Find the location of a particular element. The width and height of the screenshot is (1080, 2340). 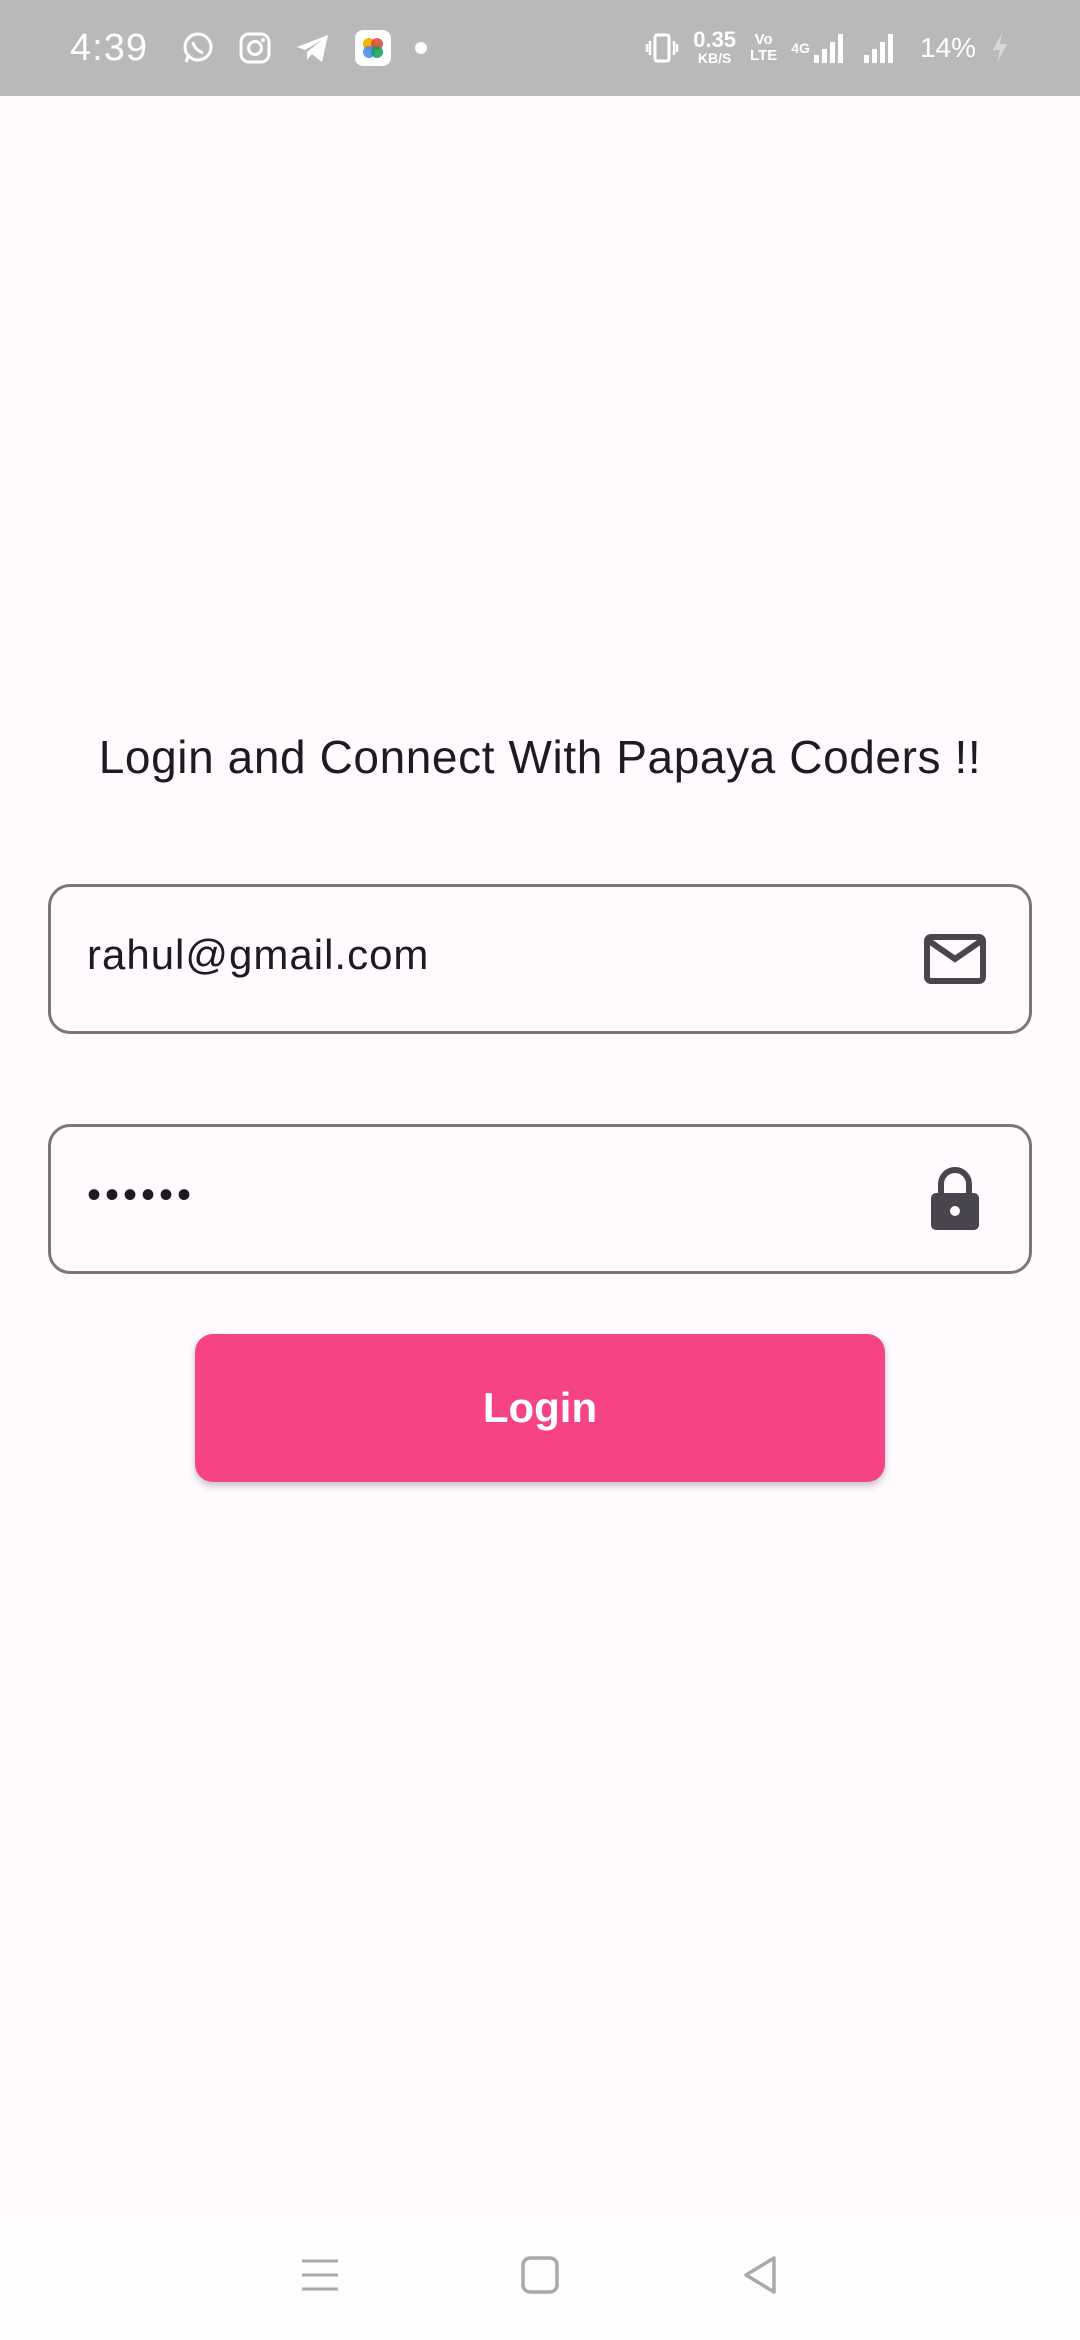

dot-icon is located at coordinates (421, 48).